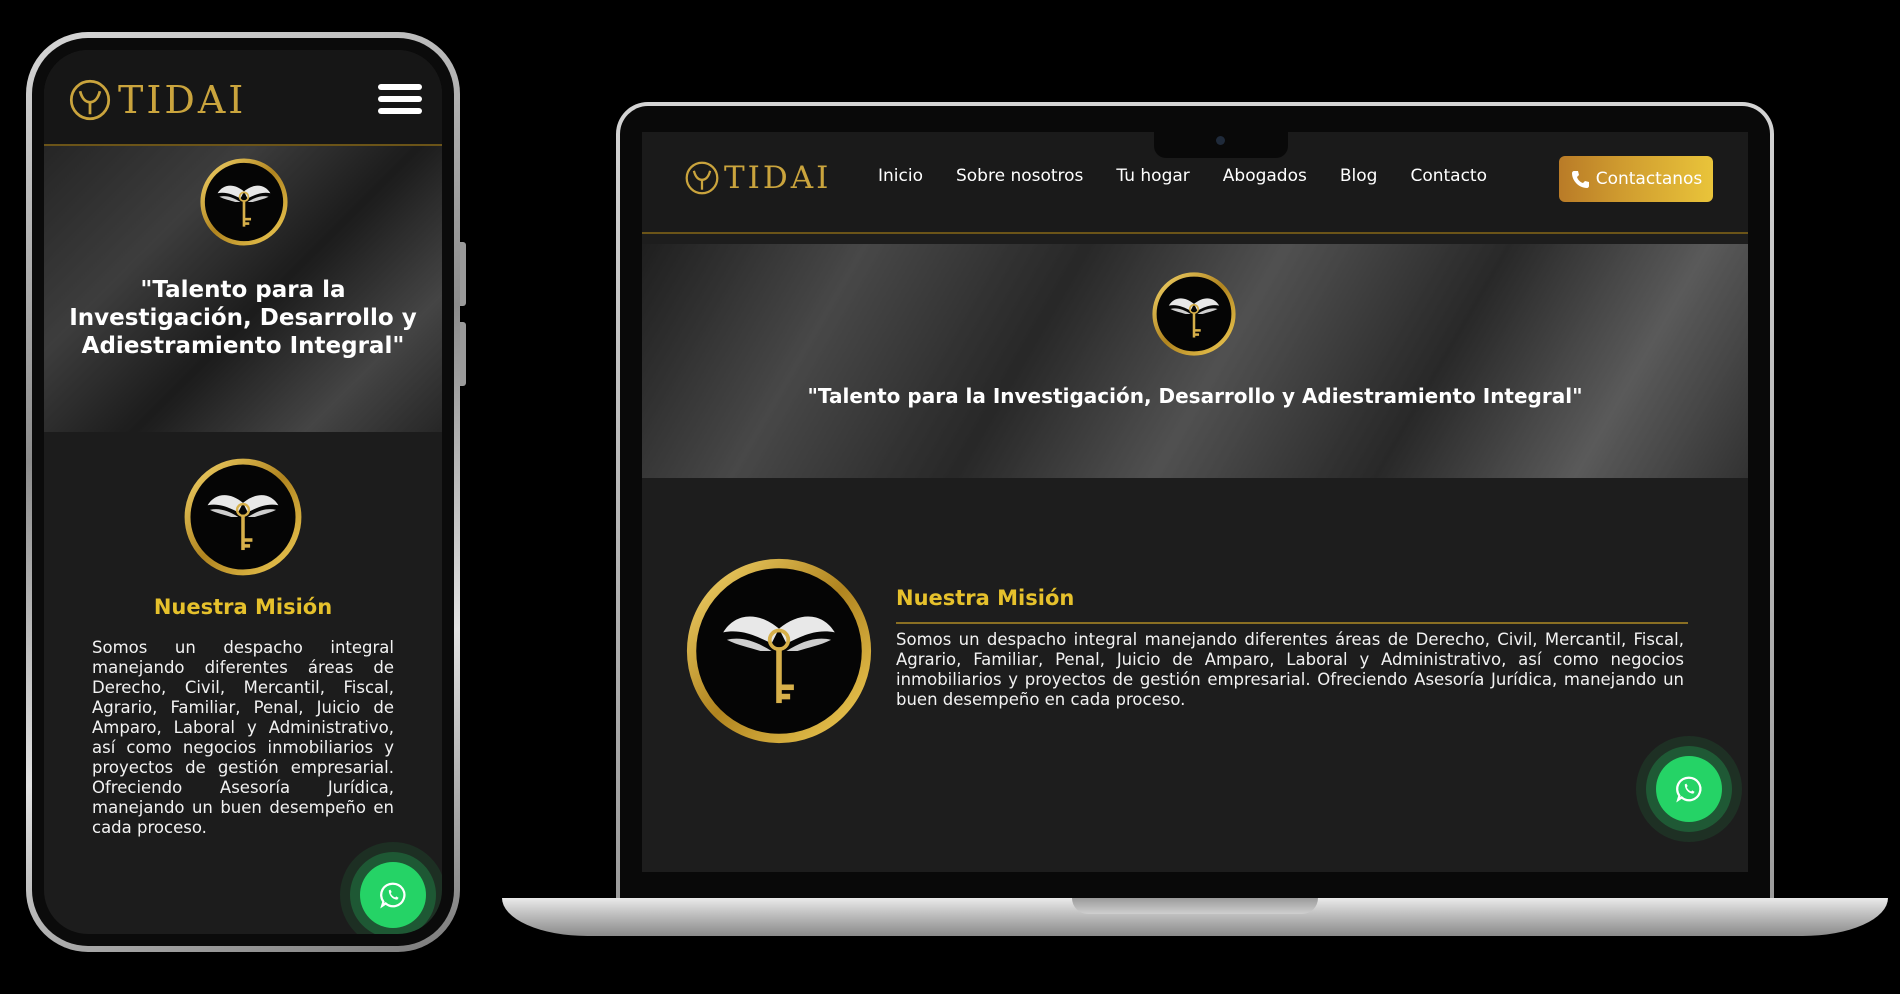 The width and height of the screenshot is (1900, 994). I want to click on phone-volume-down, so click(463, 354).